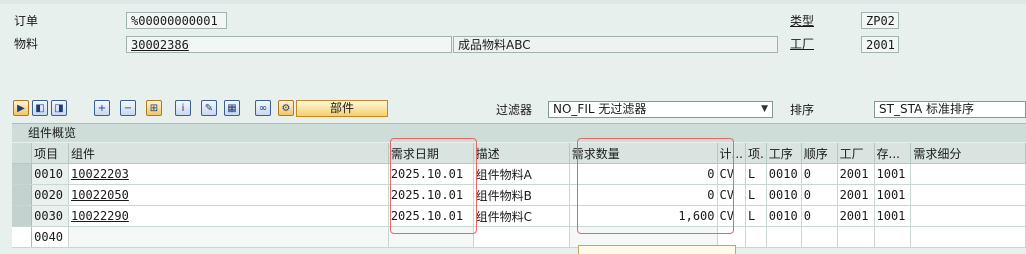 This screenshot has height=254, width=1026. What do you see at coordinates (22, 153) in the screenshot?
I see `row-selector-header` at bounding box center [22, 153].